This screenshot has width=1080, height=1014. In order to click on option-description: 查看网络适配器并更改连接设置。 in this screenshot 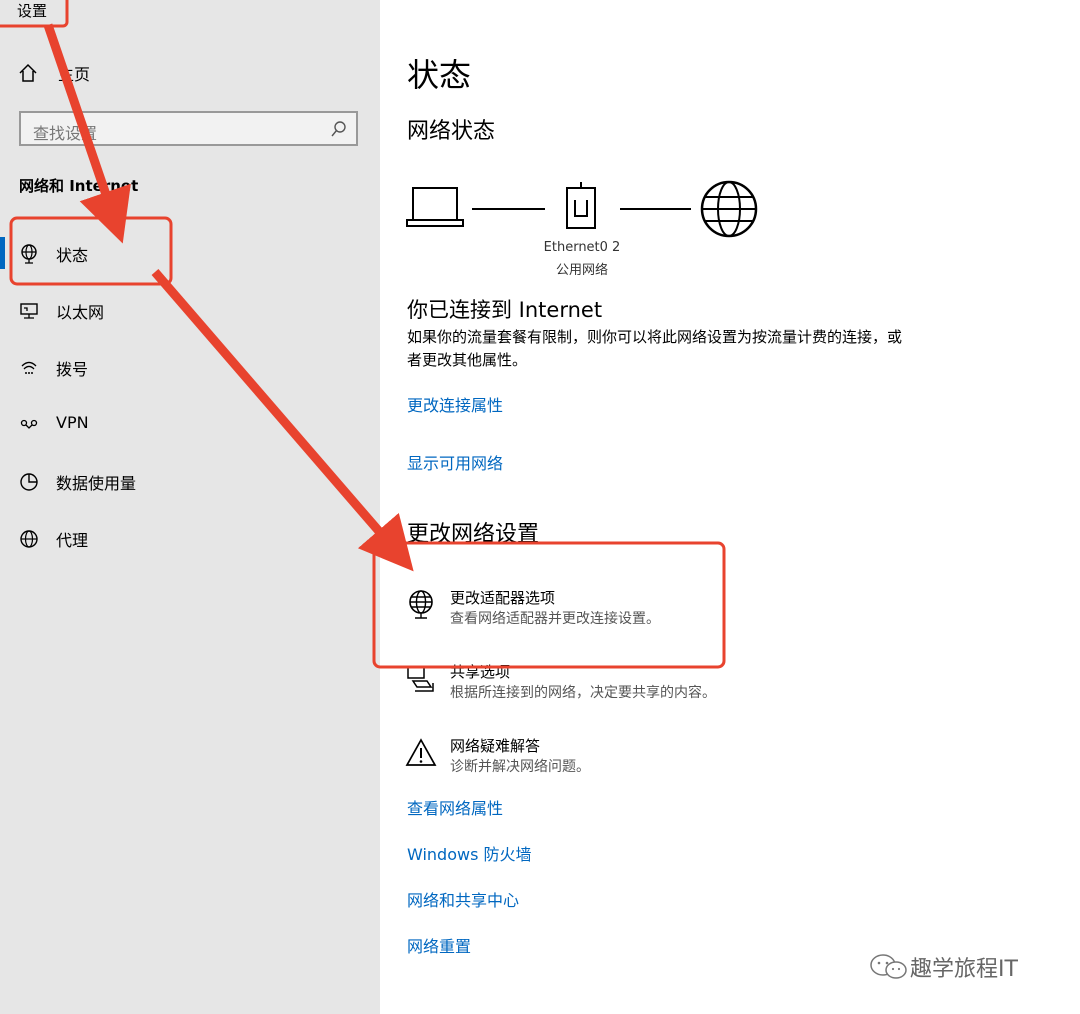, I will do `click(555, 619)`.